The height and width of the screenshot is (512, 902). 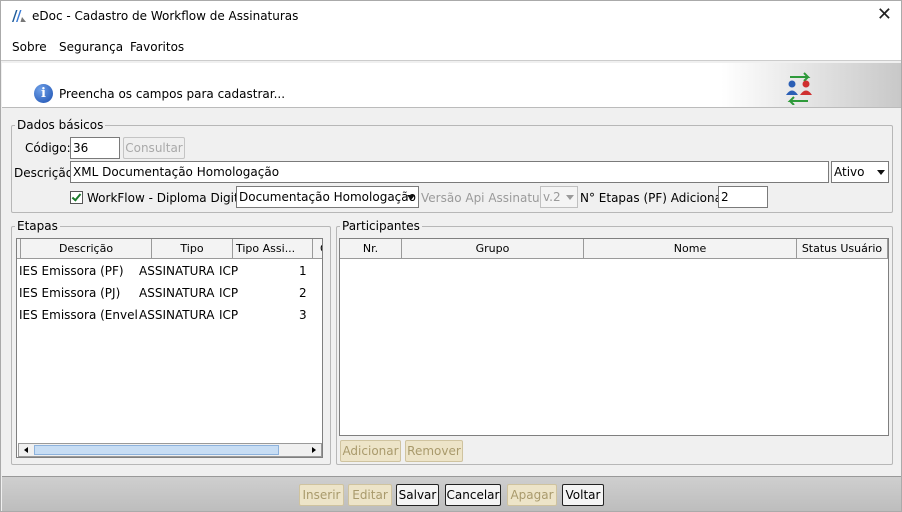 I want to click on col-header-status-usuario: Status Usuário, so click(x=842, y=249).